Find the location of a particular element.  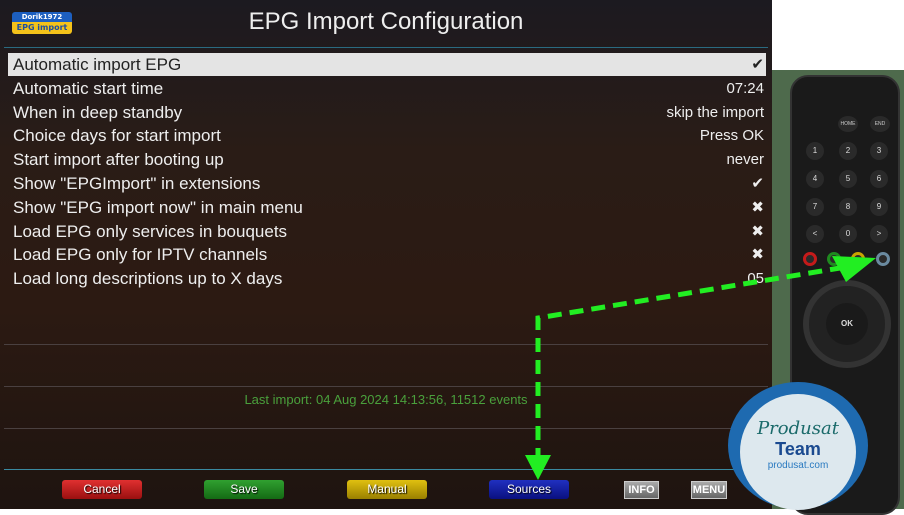

dashed-arrow-line is located at coordinates (688, 363).